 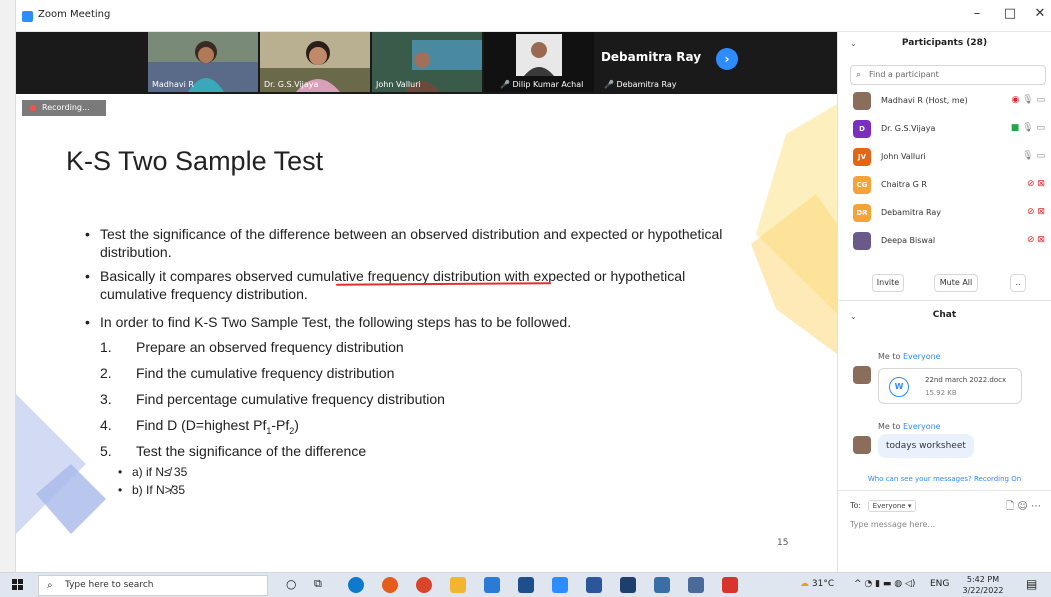 What do you see at coordinates (956, 283) in the screenshot?
I see `mute-all-button: Mute All` at bounding box center [956, 283].